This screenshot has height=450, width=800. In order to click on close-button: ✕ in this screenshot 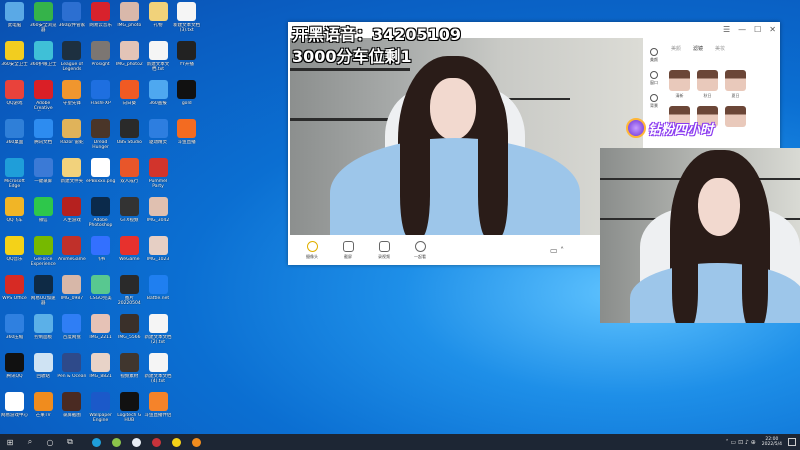, I will do `click(772, 29)`.